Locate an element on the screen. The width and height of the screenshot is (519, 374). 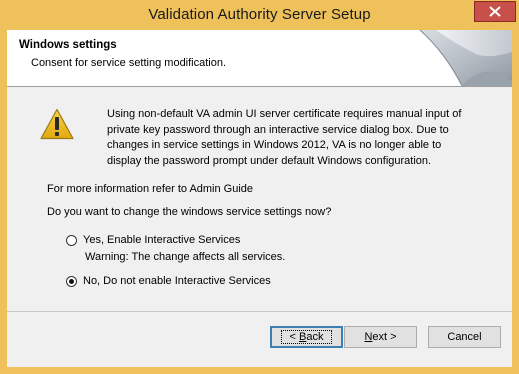
radio-label-yes: Yes, Enable Interactive Services is located at coordinates (162, 240).